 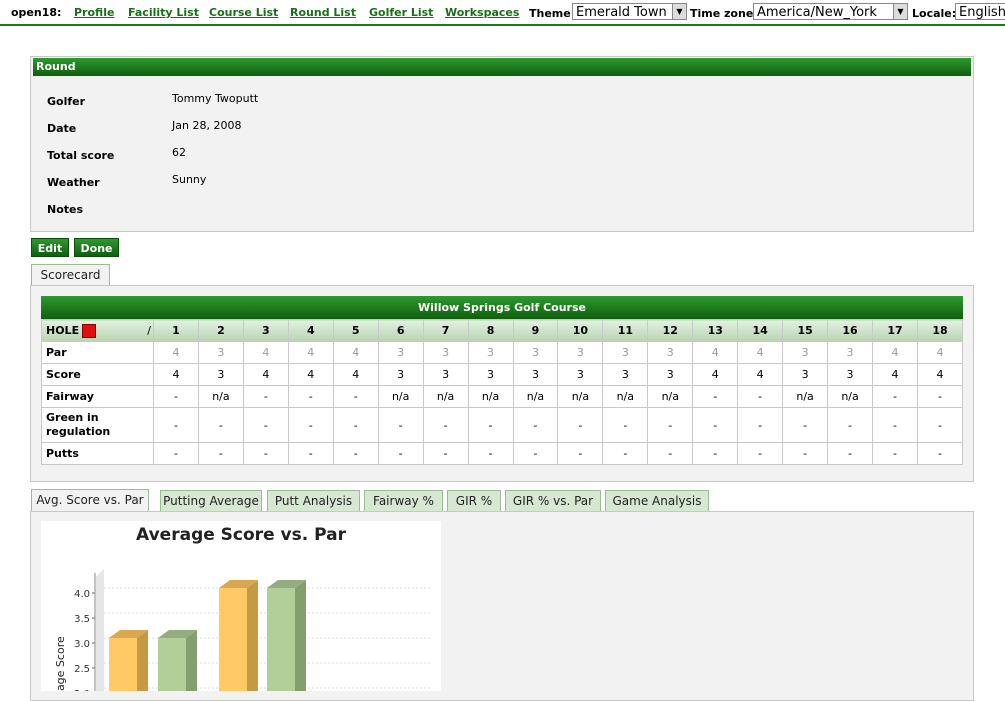 What do you see at coordinates (66, 101) in the screenshot?
I see `golfer-label: Golfer` at bounding box center [66, 101].